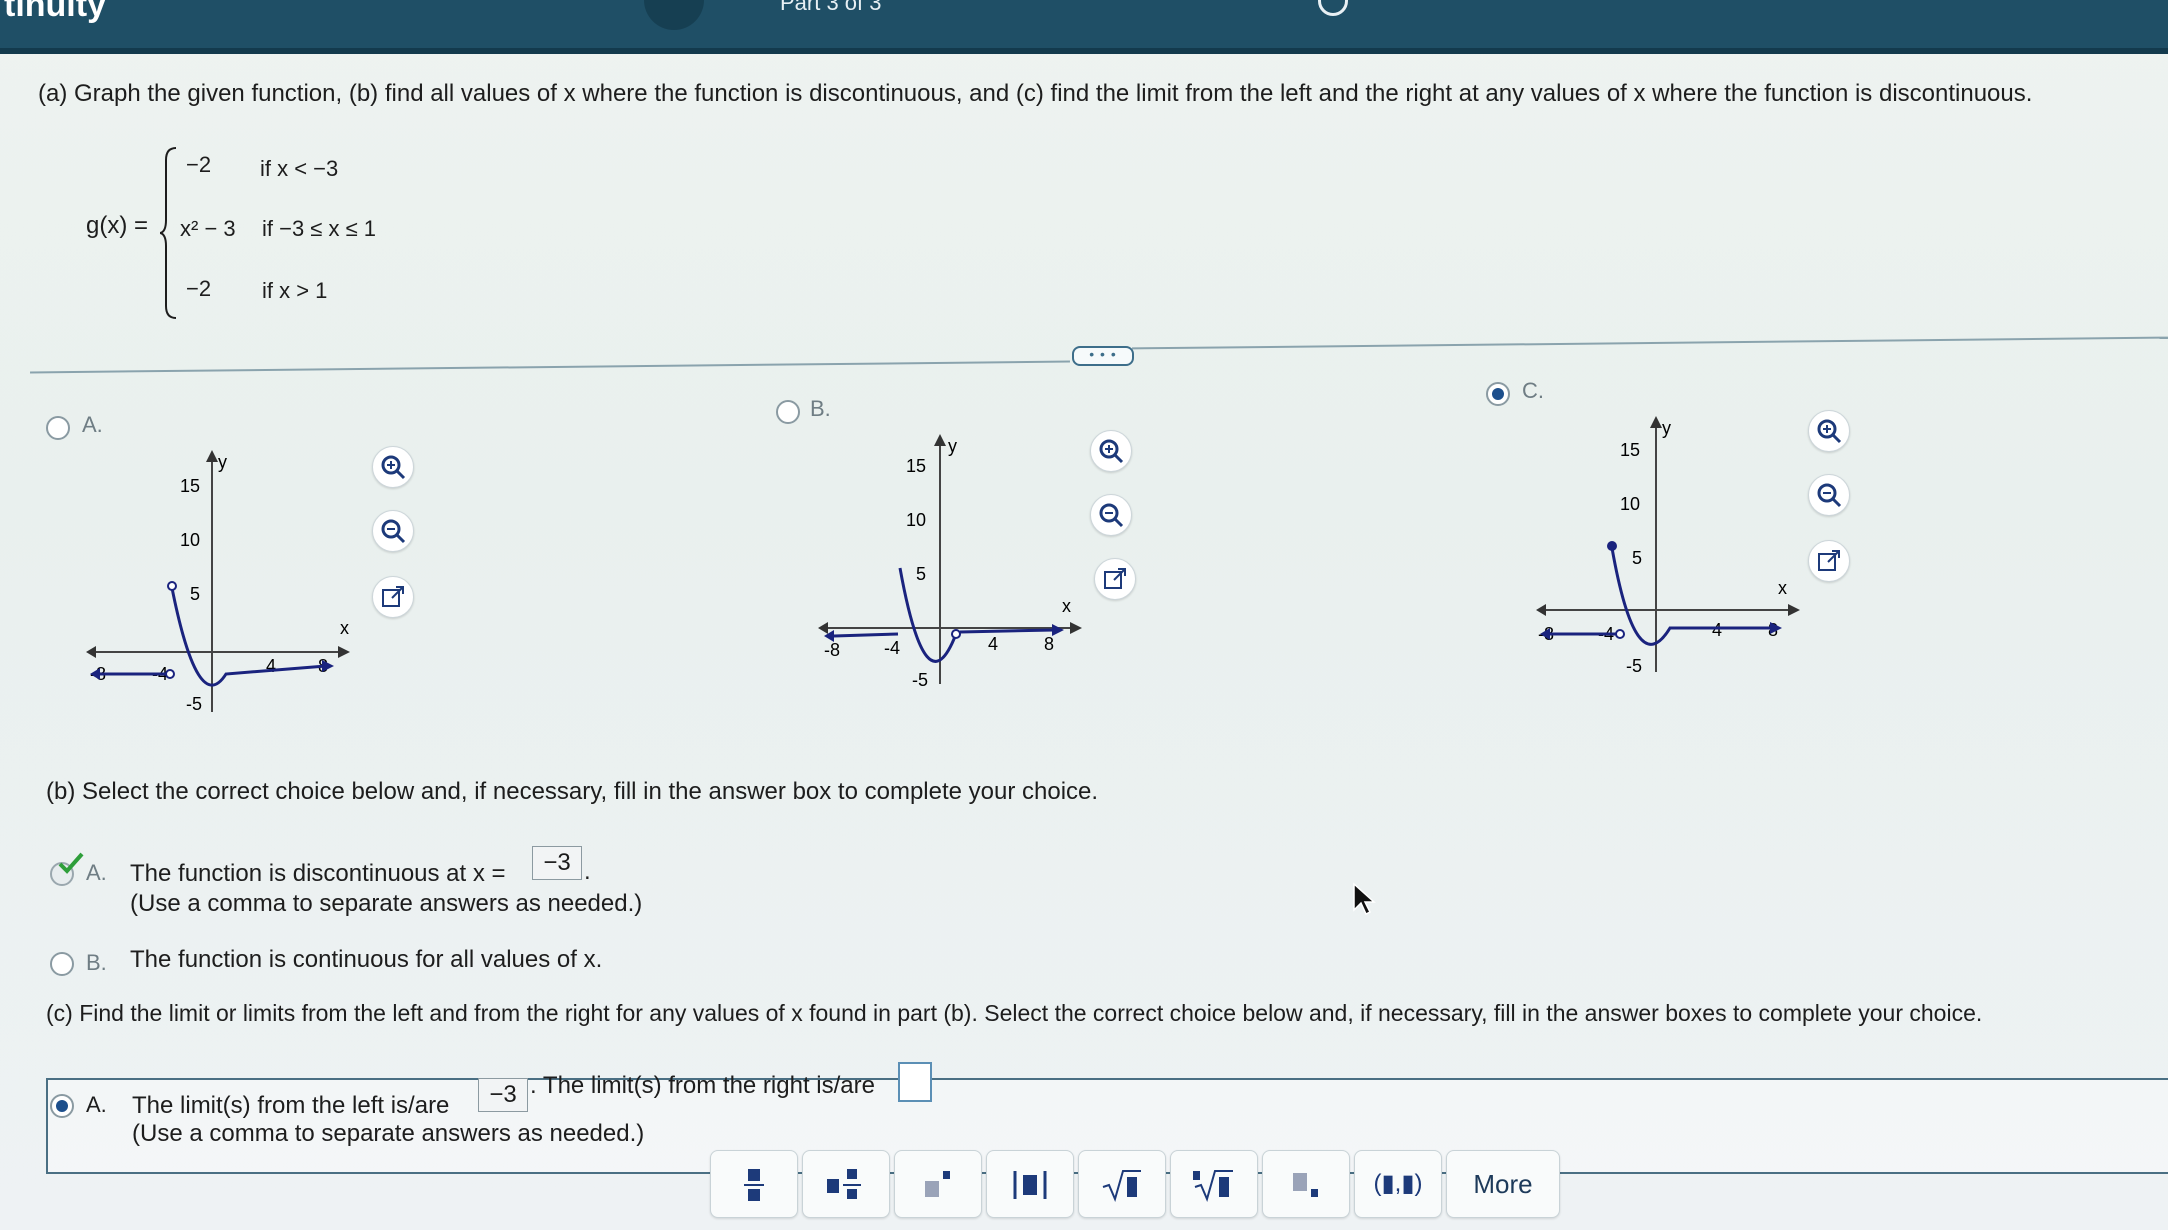 The width and height of the screenshot is (2168, 1230). Describe the element at coordinates (96, 872) in the screenshot. I see `part-b-choice-a-letter: A.` at that location.